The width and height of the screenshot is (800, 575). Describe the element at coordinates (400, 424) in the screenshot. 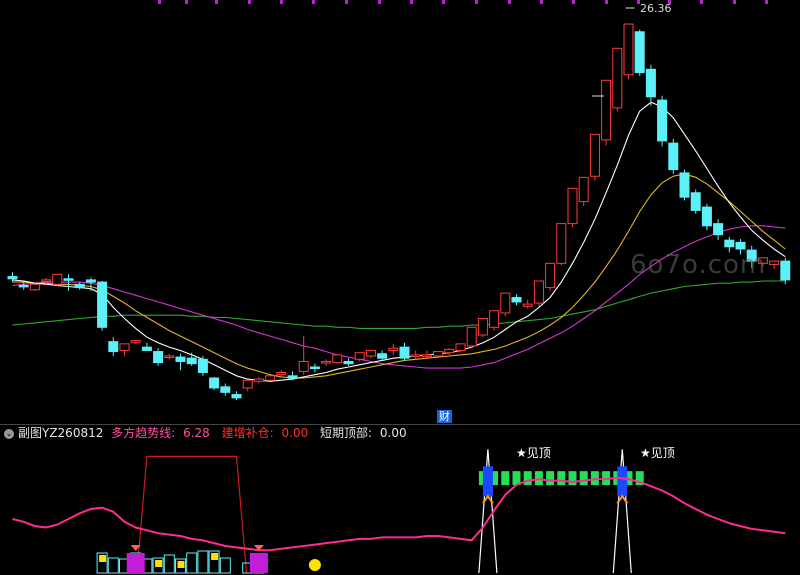

I see `panel-divider` at that location.